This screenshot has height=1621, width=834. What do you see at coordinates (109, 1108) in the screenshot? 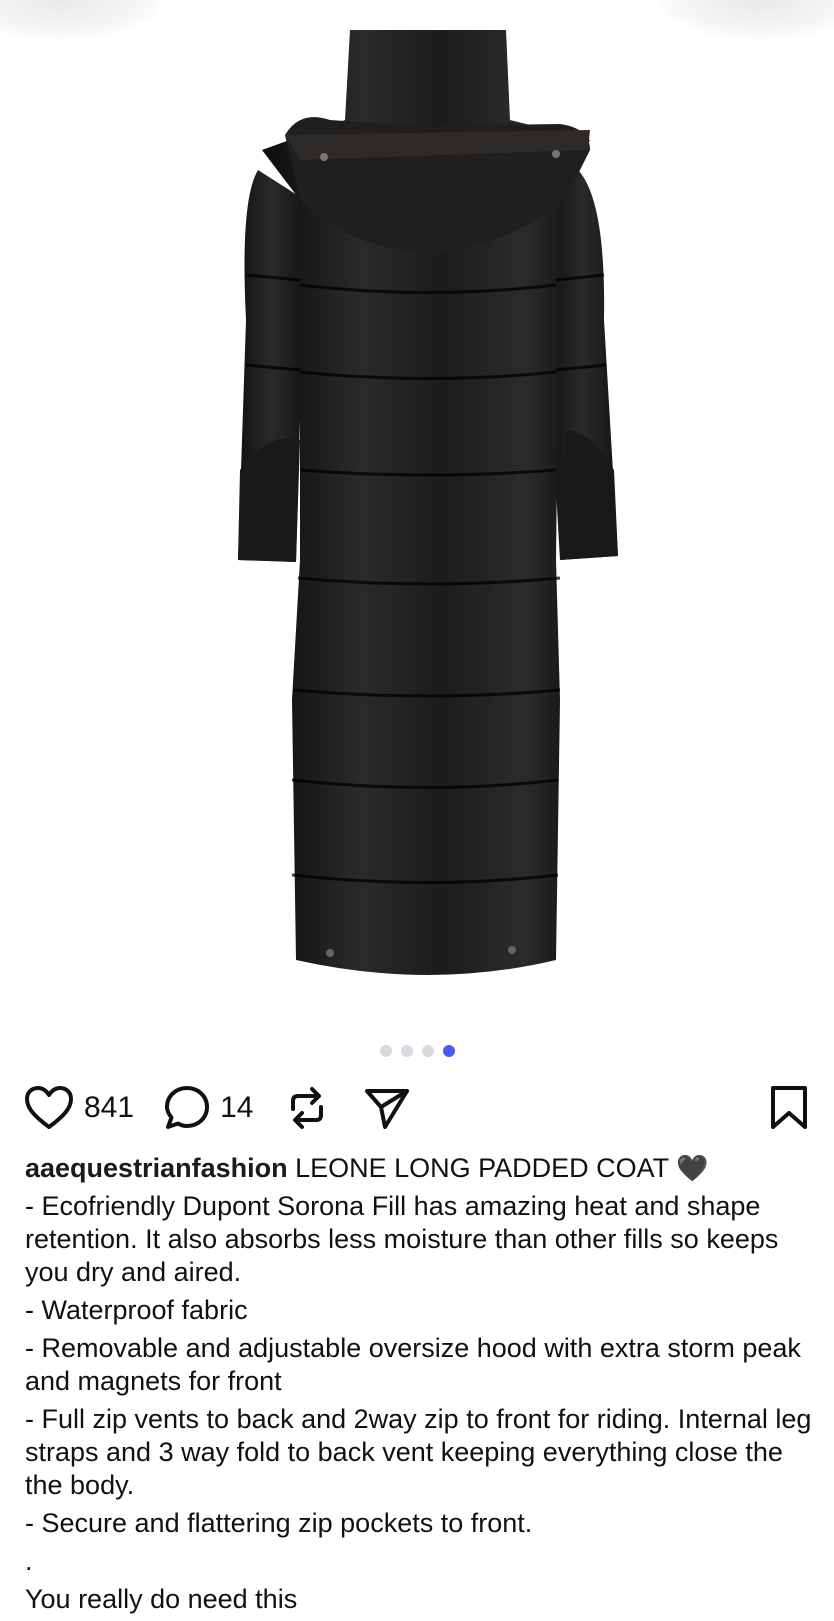
I see `like-count: 841` at bounding box center [109, 1108].